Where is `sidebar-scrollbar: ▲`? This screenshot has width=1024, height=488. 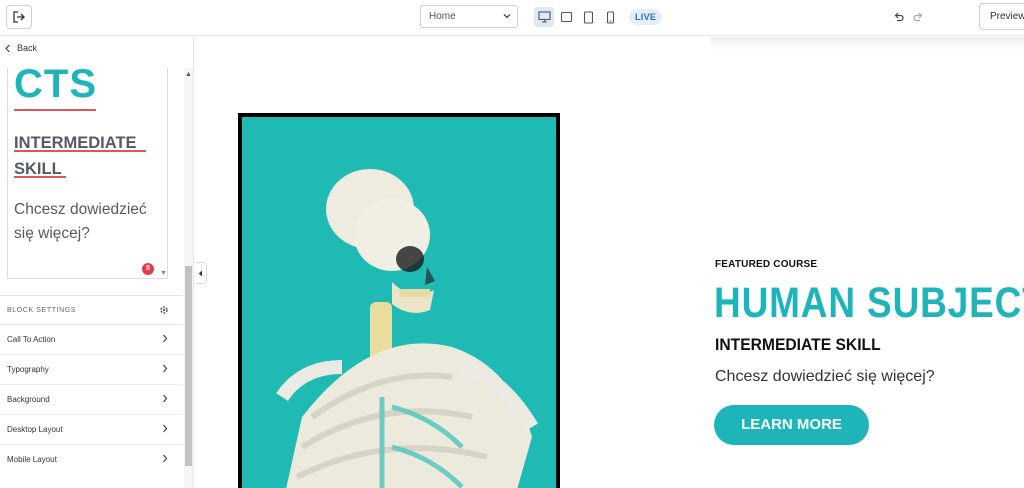
sidebar-scrollbar: ▲ is located at coordinates (188, 278).